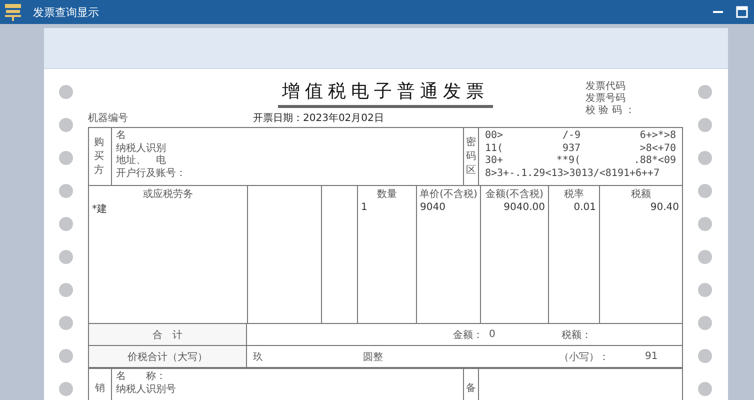 The image size is (754, 400). I want to click on cipher-text: 30+, so click(494, 161).